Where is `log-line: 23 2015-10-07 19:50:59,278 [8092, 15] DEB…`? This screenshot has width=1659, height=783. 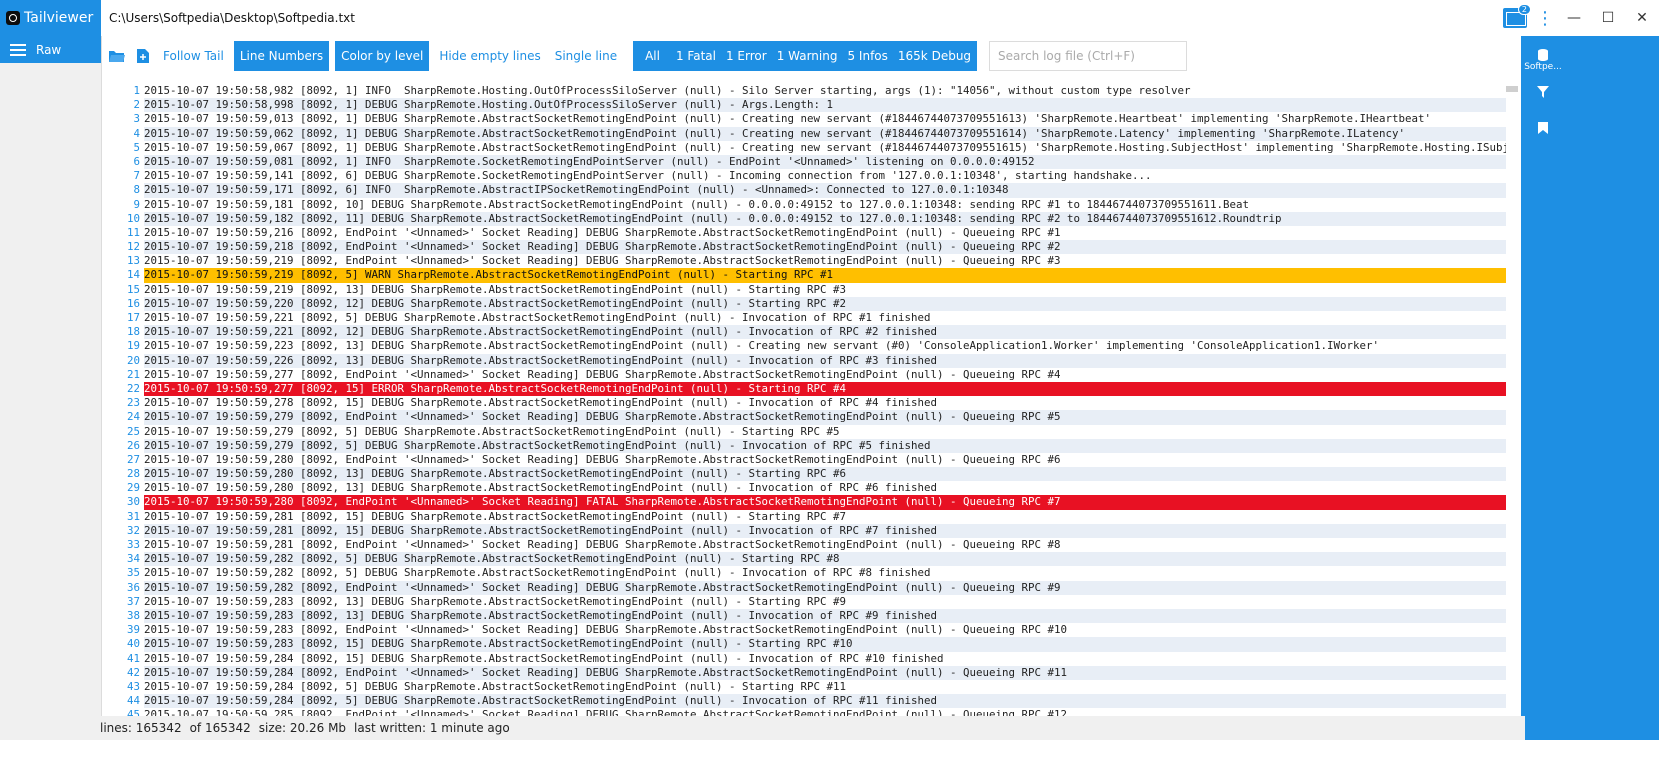 log-line: 23 2015-10-07 19:50:59,278 [8092, 15] DEB… is located at coordinates (803, 403).